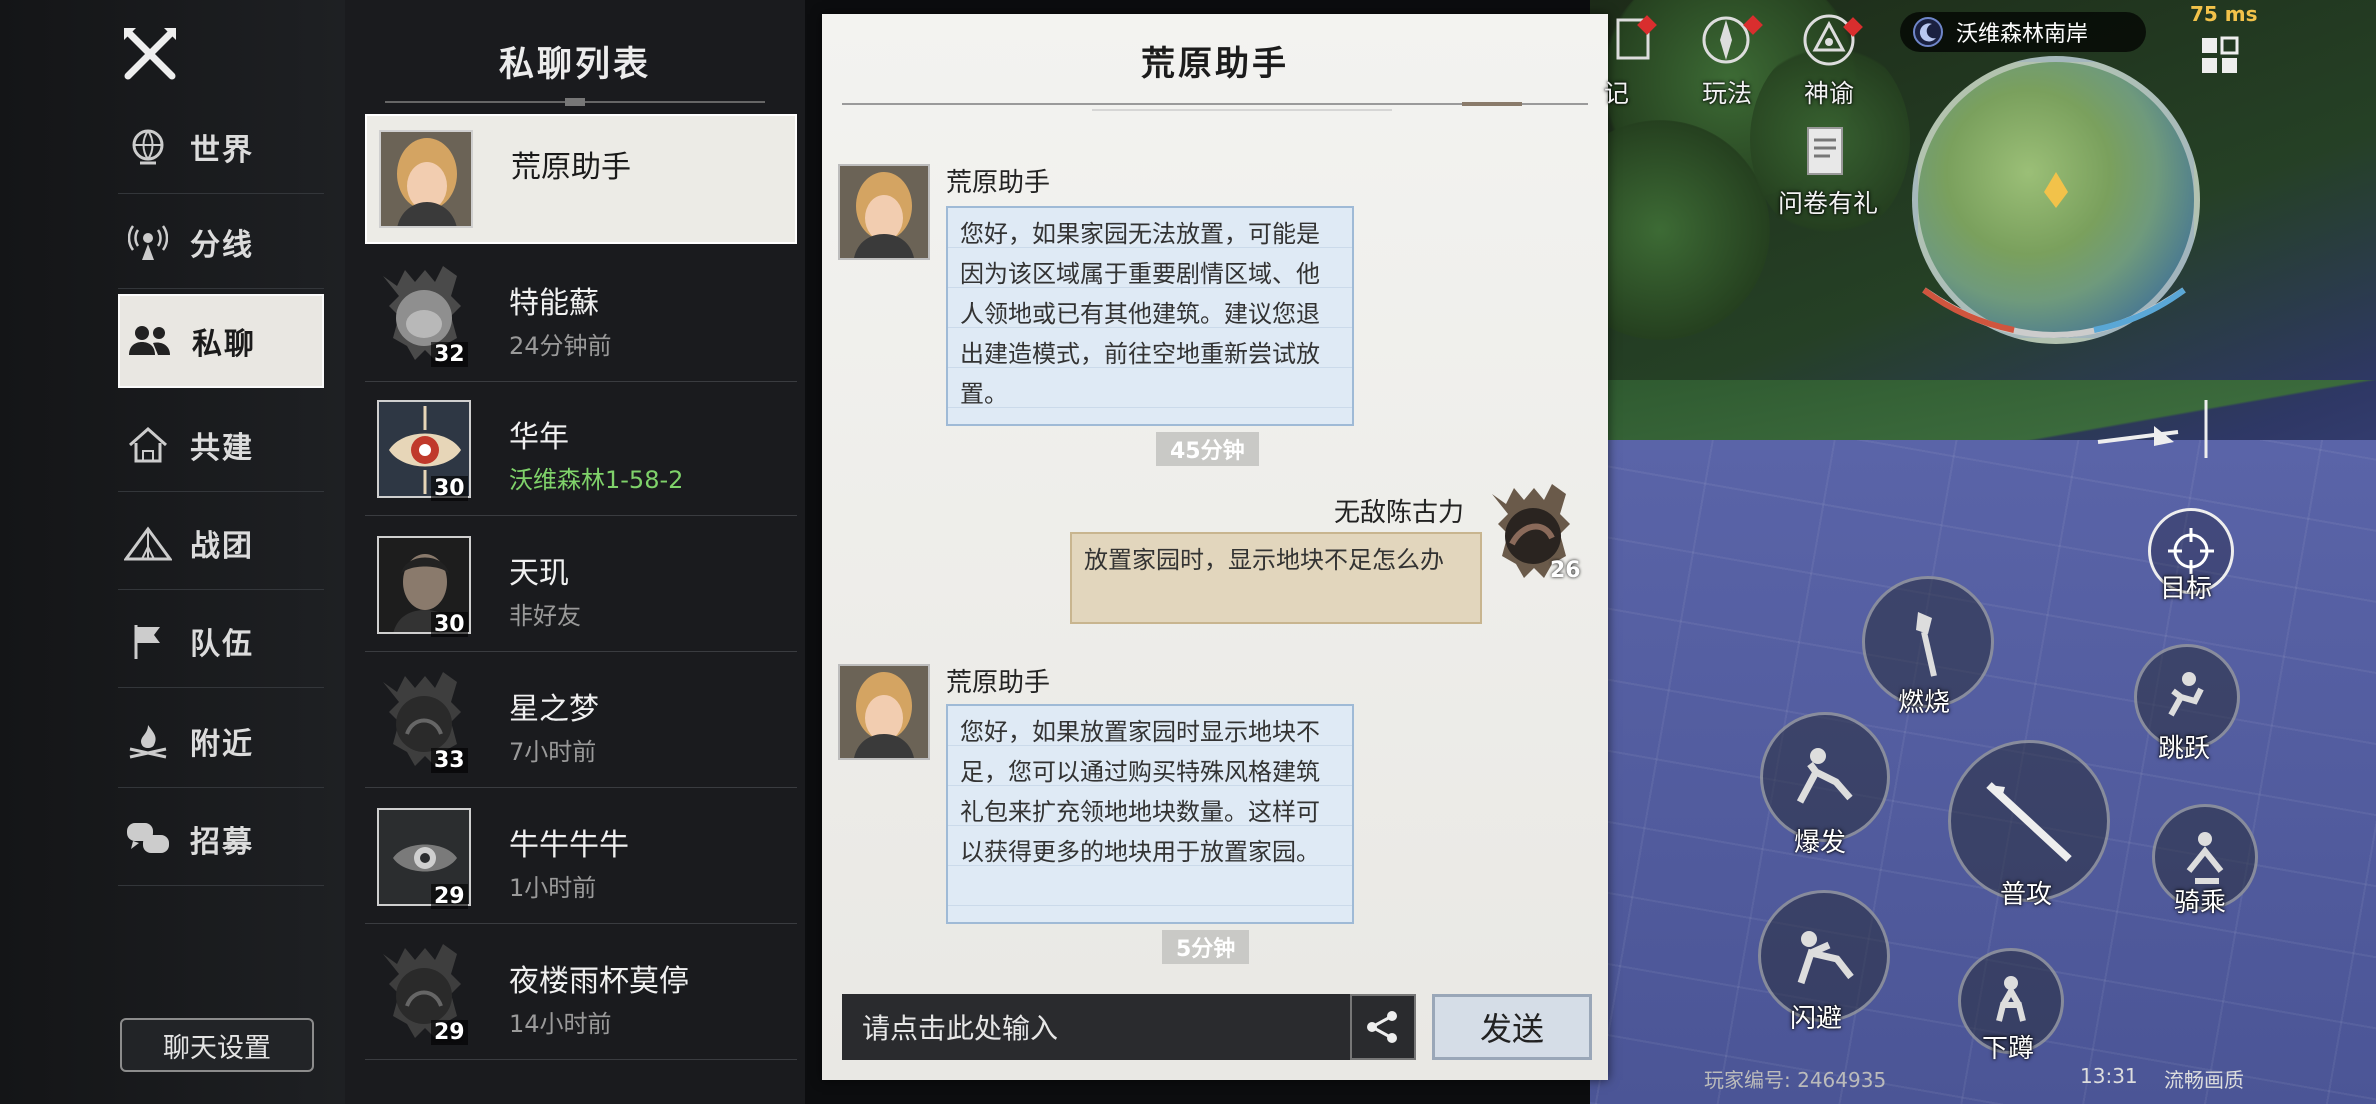 The image size is (2376, 1104). What do you see at coordinates (1726, 40) in the screenshot?
I see `compass-icon` at bounding box center [1726, 40].